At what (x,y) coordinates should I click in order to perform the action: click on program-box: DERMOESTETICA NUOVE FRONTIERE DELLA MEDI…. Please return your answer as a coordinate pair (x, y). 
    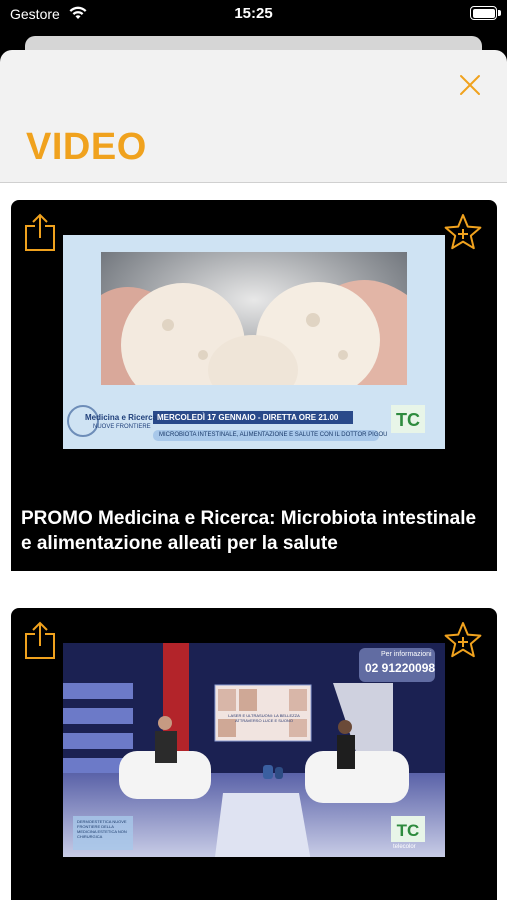
    Looking at the image, I should click on (102, 829).